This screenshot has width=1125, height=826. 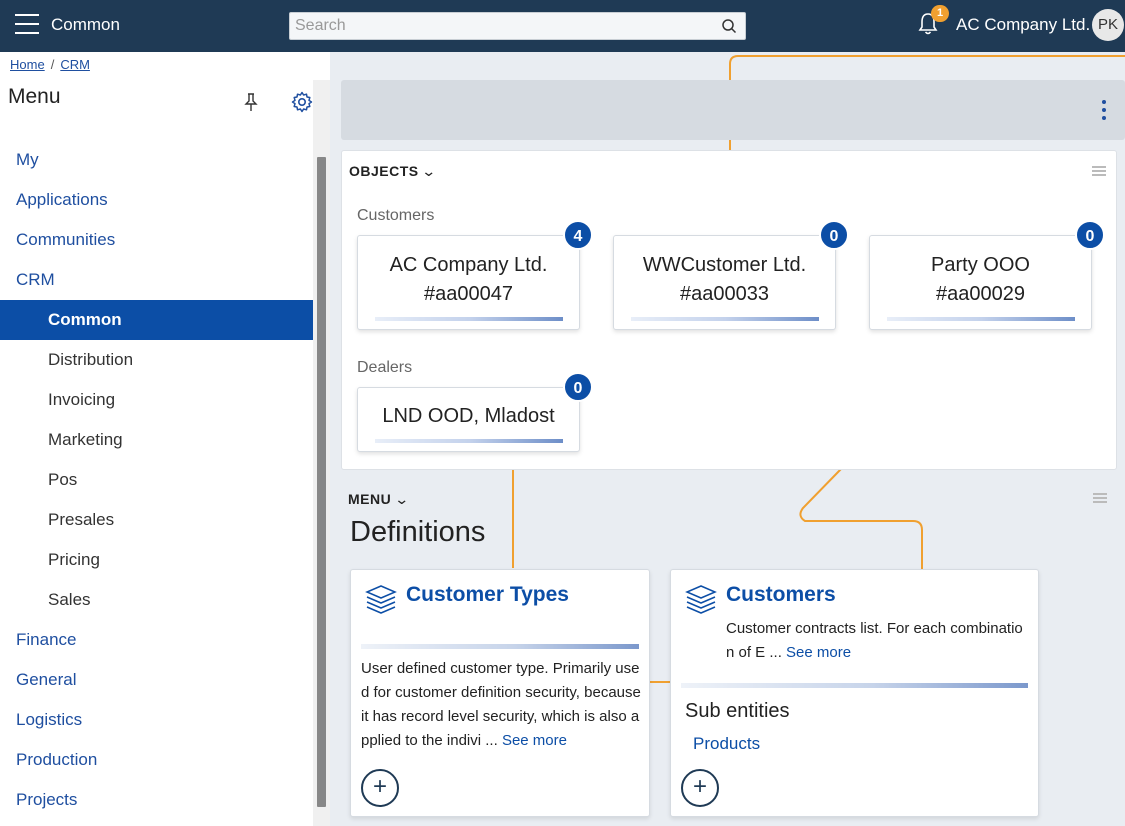 What do you see at coordinates (251, 102) in the screenshot?
I see `pin-icon` at bounding box center [251, 102].